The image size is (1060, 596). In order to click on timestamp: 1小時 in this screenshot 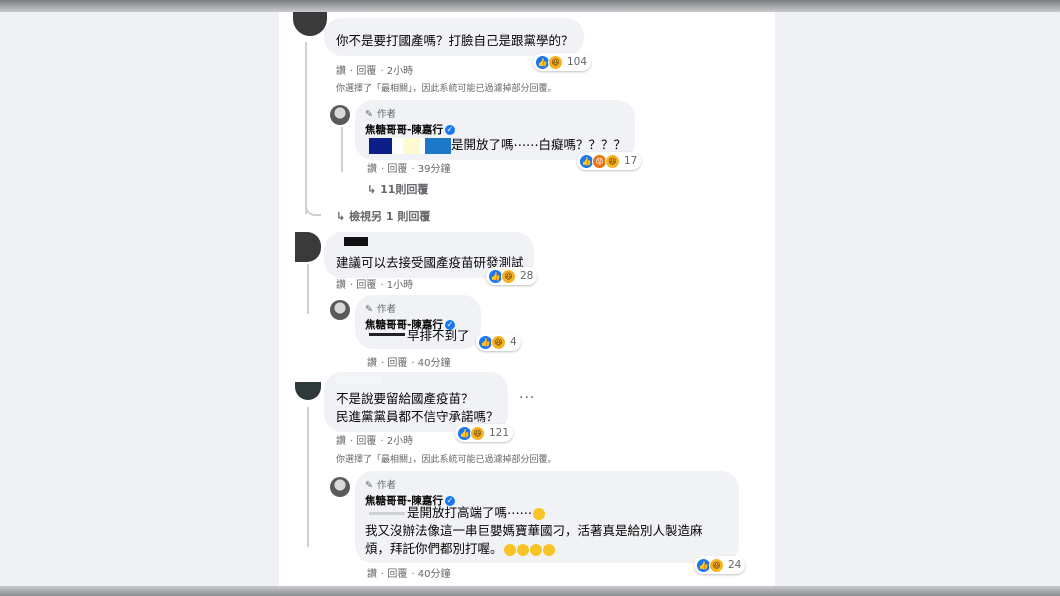, I will do `click(400, 285)`.